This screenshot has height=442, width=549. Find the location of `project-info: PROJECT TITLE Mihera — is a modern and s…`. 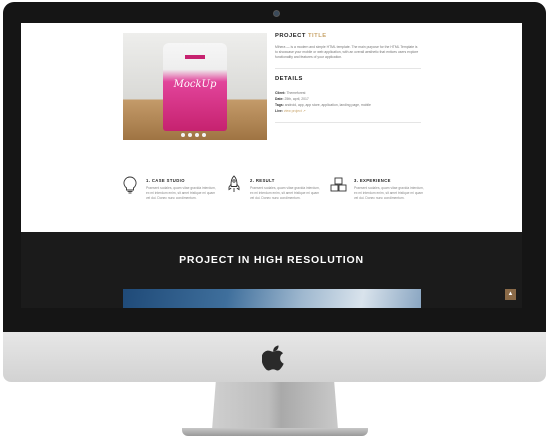

project-info: PROJECT TITLE Mihera — is a modern and s… is located at coordinates (348, 81).